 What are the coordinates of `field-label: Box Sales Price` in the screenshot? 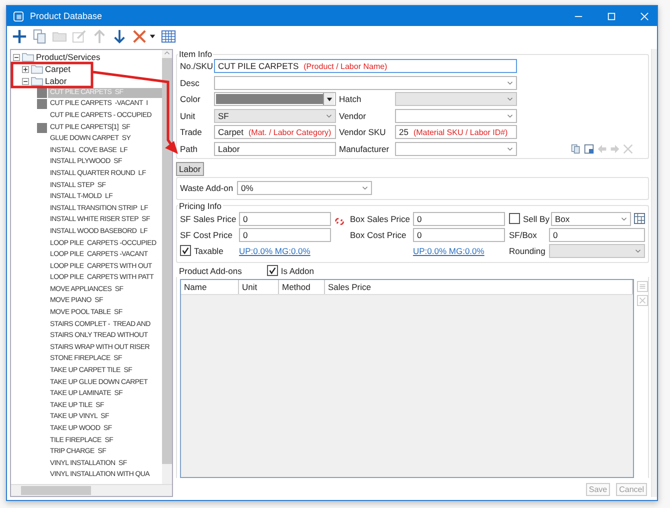 It's located at (380, 219).